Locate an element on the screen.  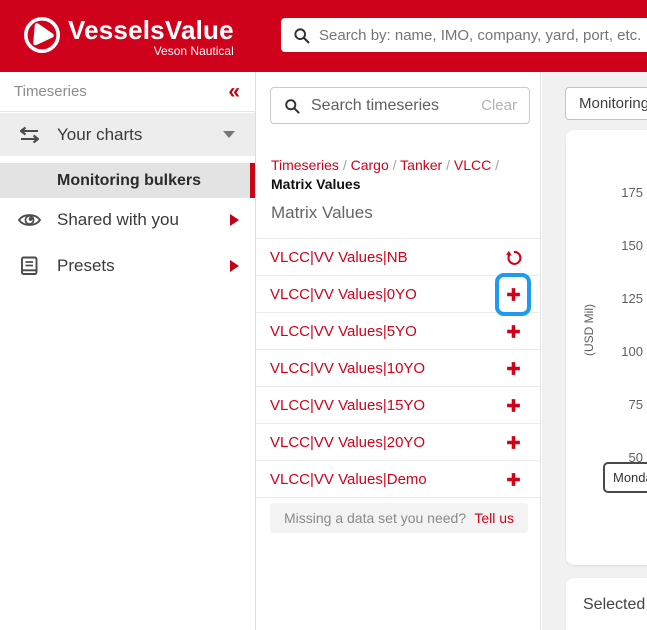
sidebar-item-shared-with-you: Shared with you is located at coordinates (127, 220).